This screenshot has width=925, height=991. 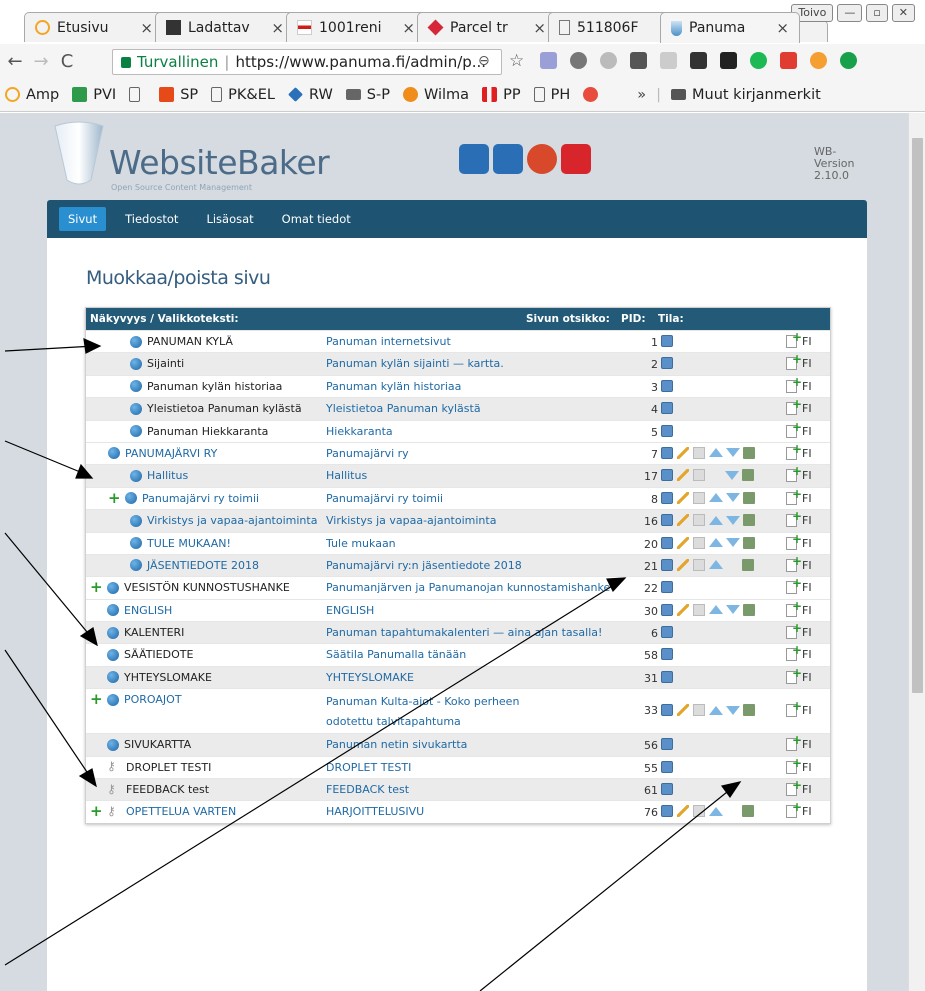 I want to click on bookmark: S-P, so click(x=367, y=95).